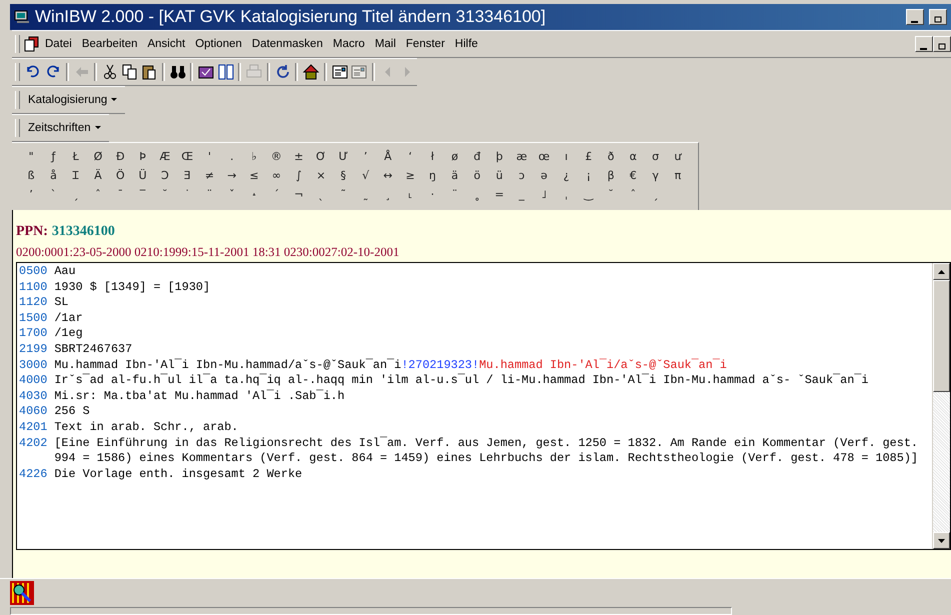 The width and height of the screenshot is (951, 615). I want to click on character-key: →, so click(231, 175).